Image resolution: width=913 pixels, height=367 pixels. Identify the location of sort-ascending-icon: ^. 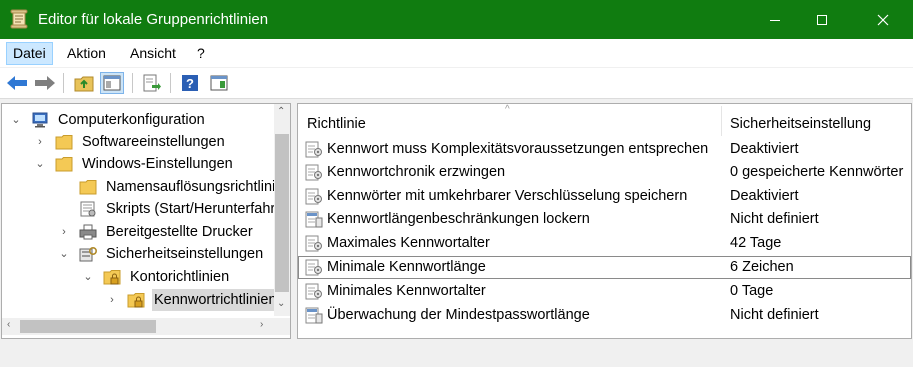
(507, 109).